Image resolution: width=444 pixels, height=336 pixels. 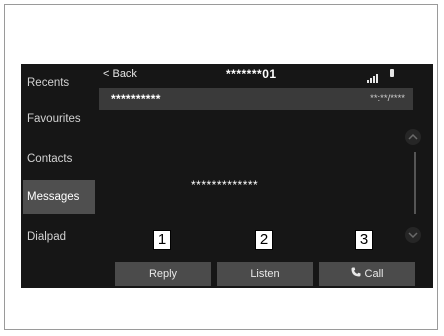 What do you see at coordinates (59, 159) in the screenshot?
I see `sidebar-item-contacts: Contacts` at bounding box center [59, 159].